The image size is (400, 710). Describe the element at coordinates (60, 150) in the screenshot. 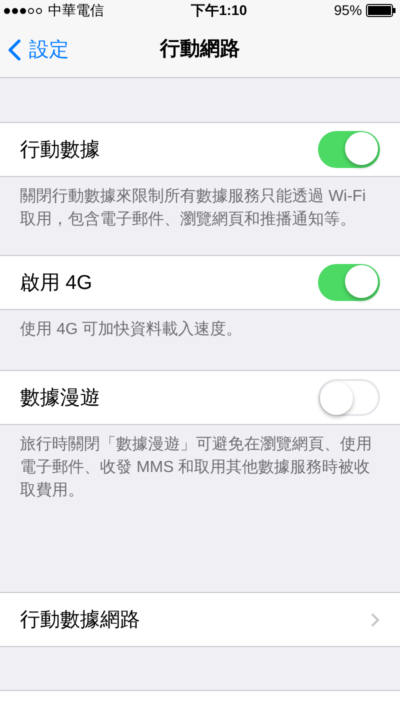

I see `row-label: 行動數據` at that location.